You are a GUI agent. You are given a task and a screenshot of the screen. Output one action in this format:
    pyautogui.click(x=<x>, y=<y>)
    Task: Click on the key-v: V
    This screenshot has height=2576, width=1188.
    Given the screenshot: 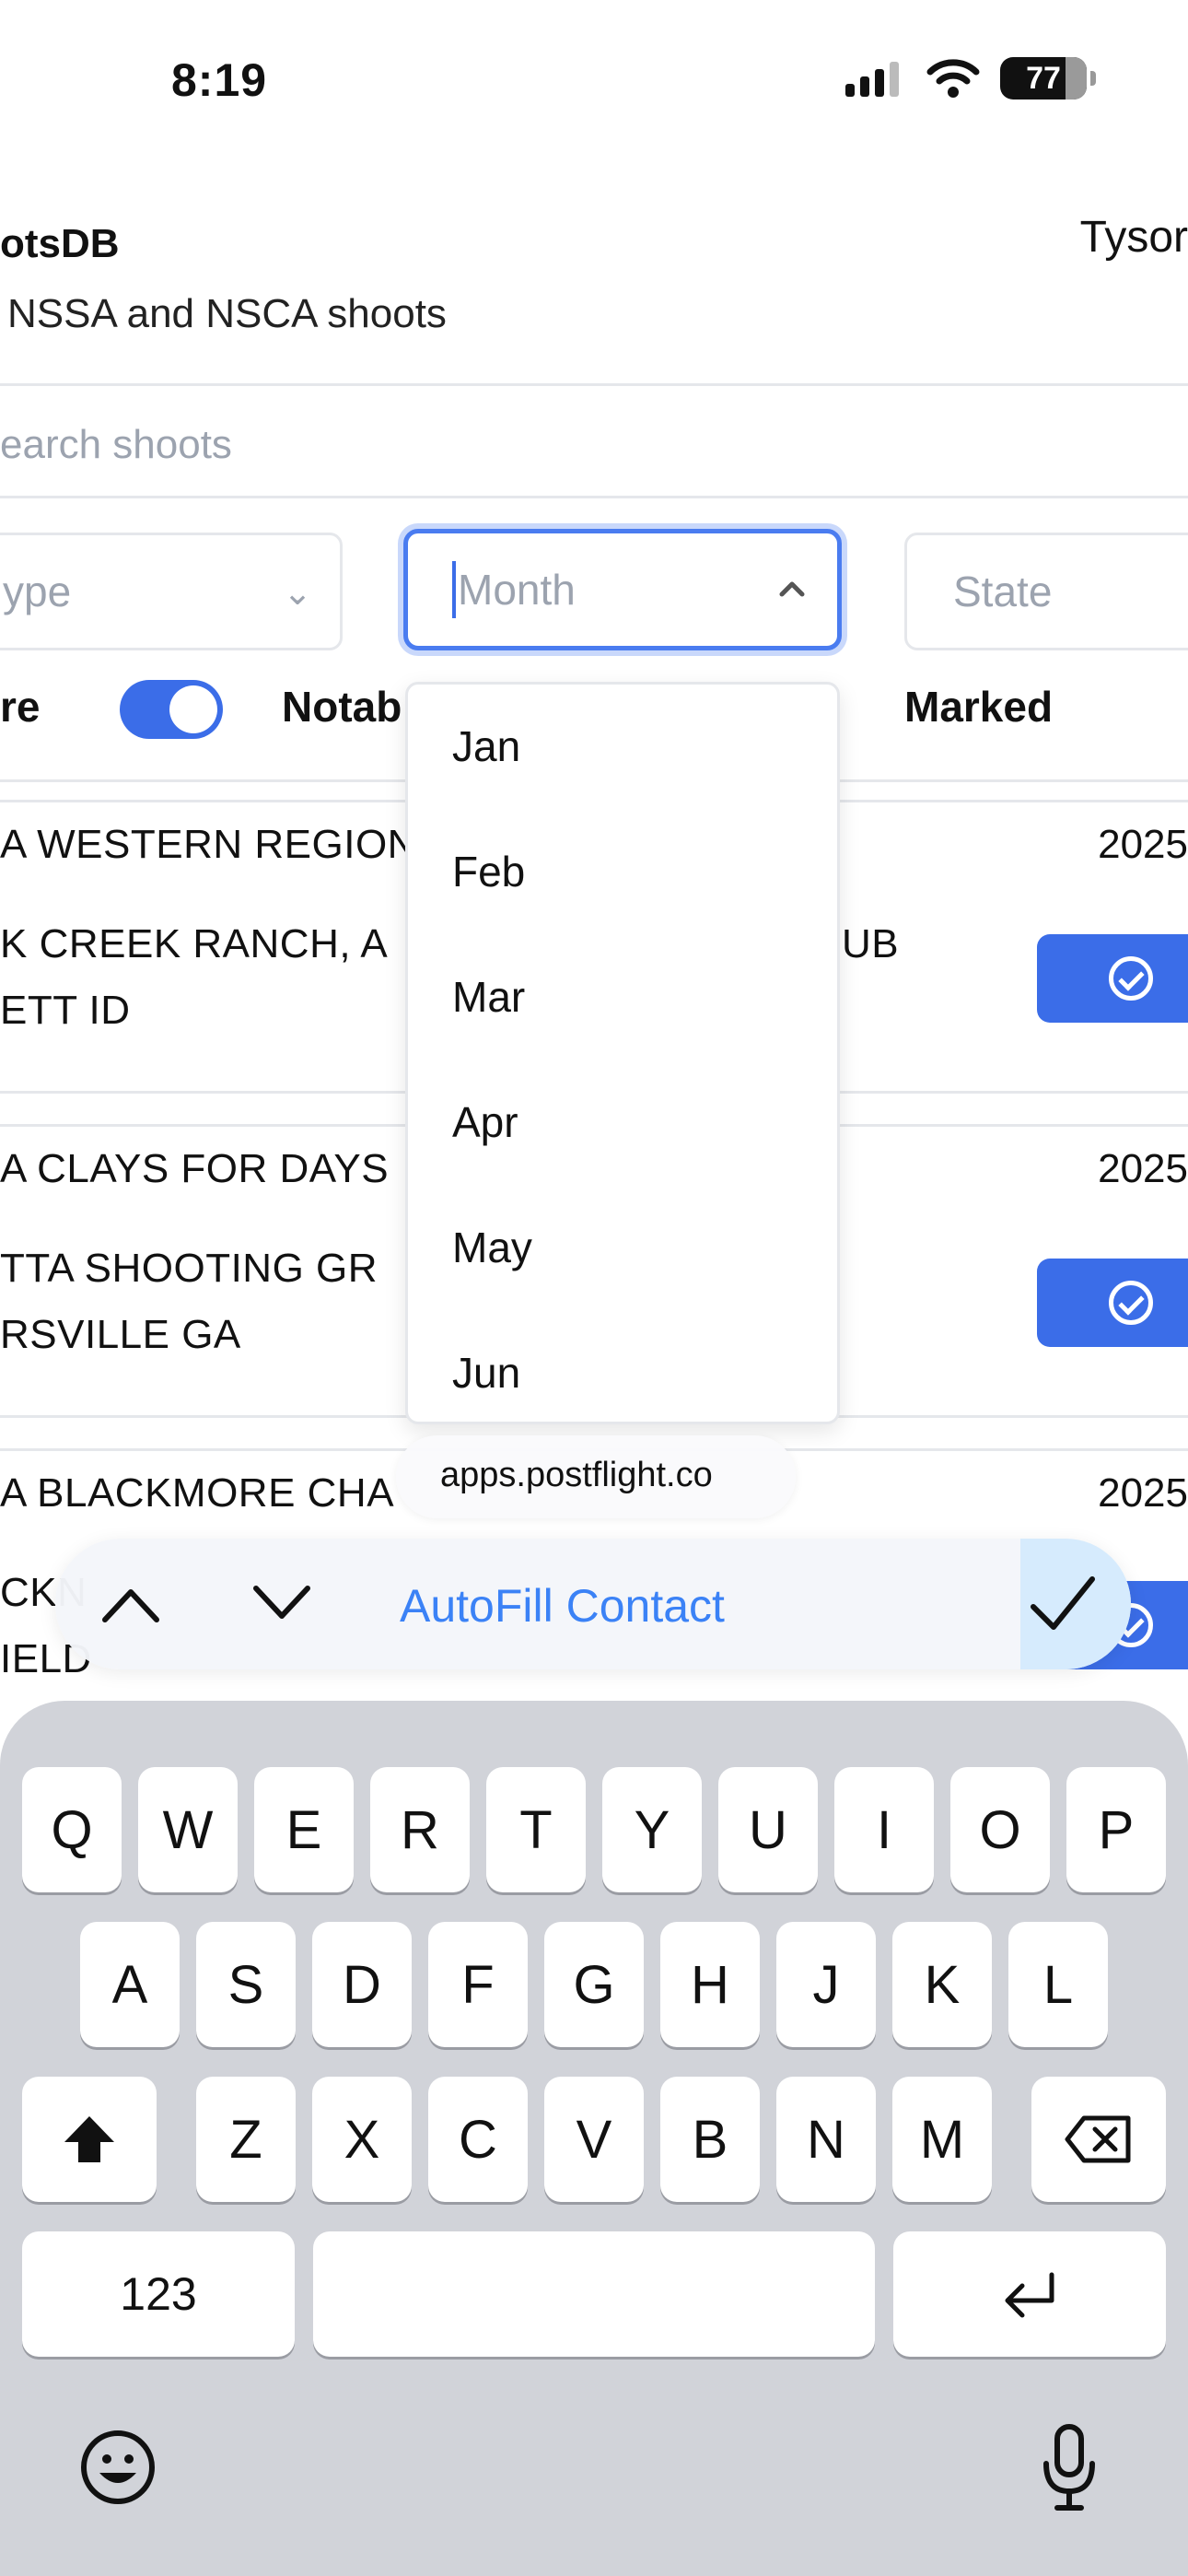 What is the action you would take?
    pyautogui.click(x=594, y=2139)
    